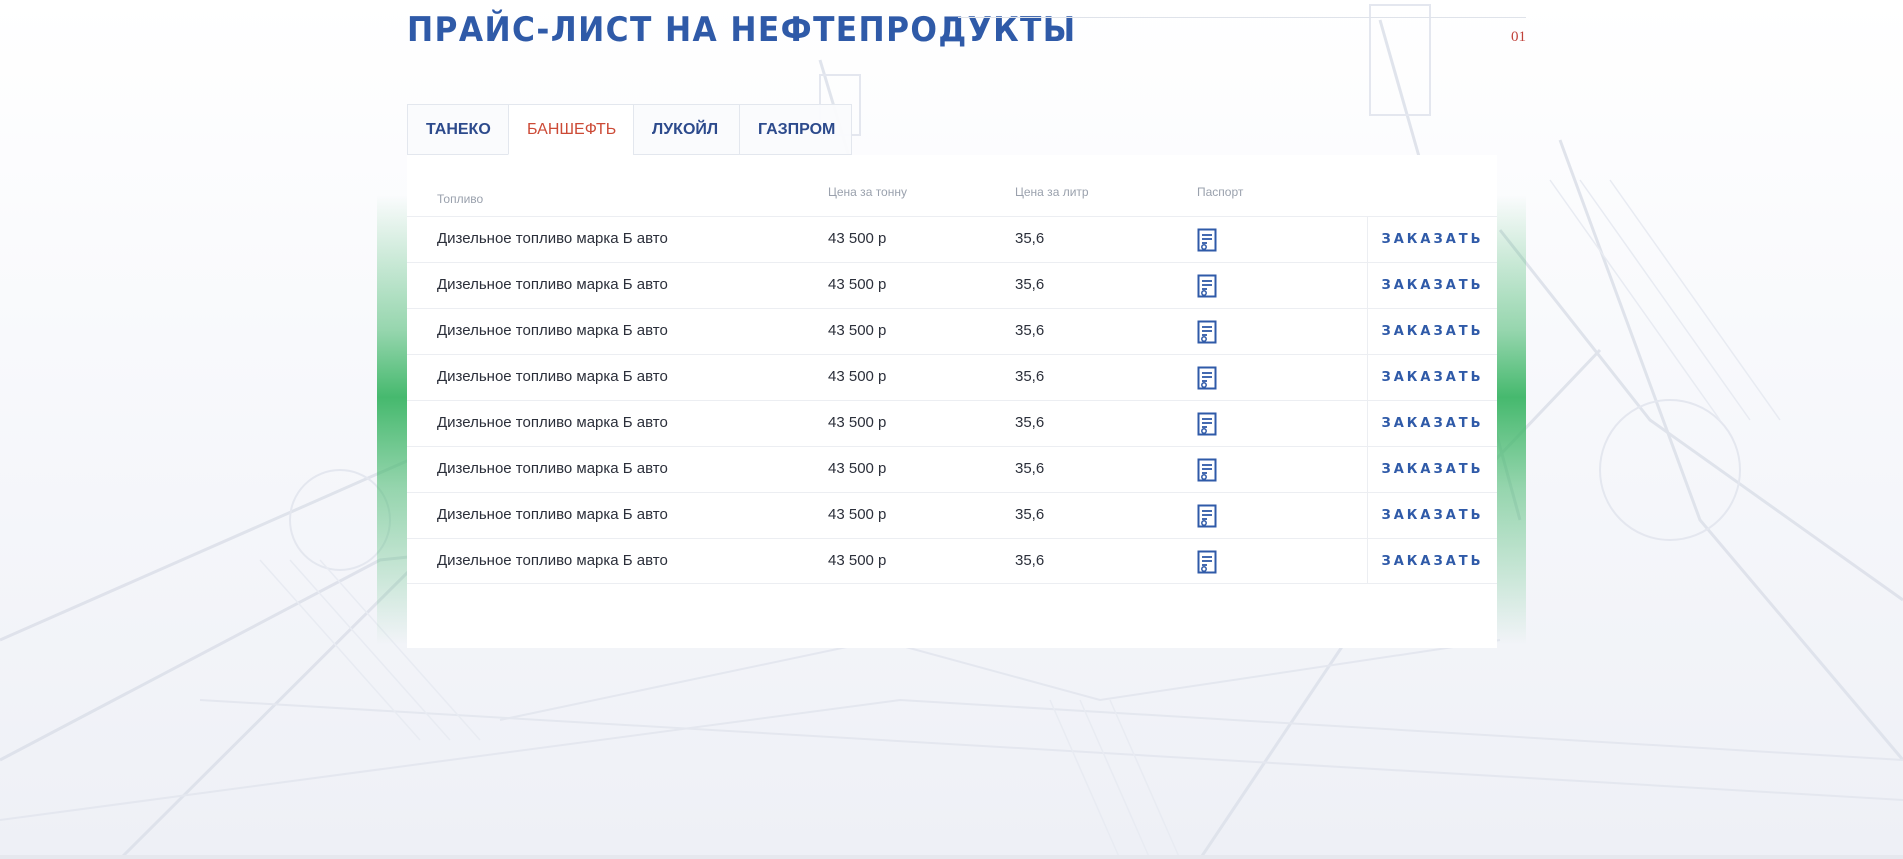  I want to click on supplier-tabs: ТАНЕКО БАНШЕФТЬ ЛУКОЙЛ ГАЗПРОМ, so click(629, 129).